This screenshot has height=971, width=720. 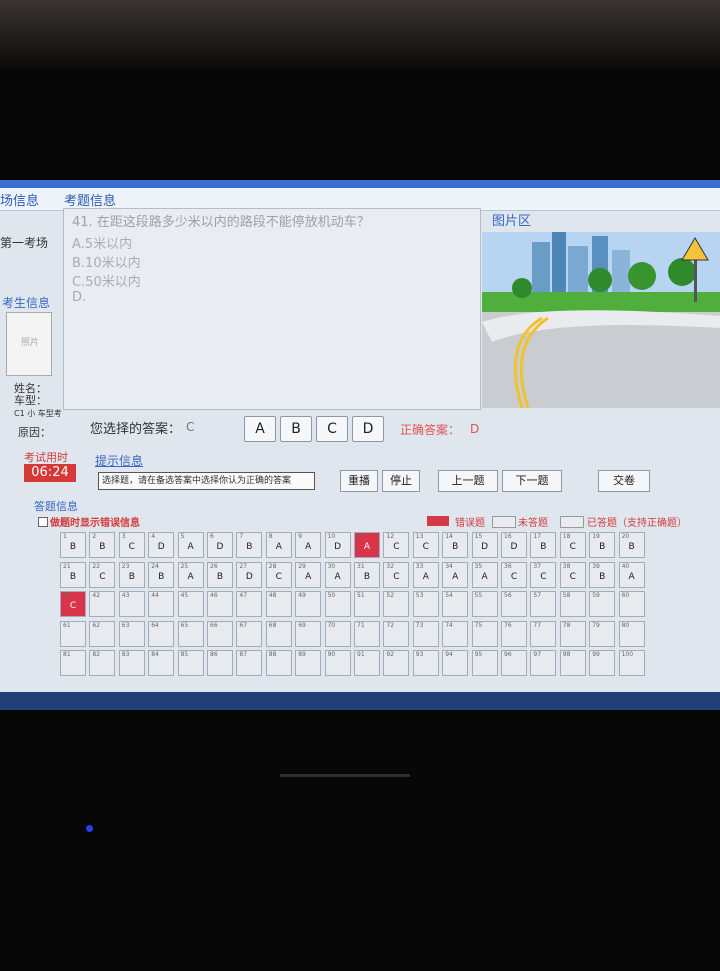 What do you see at coordinates (484, 604) in the screenshot?
I see `question-cell: 55` at bounding box center [484, 604].